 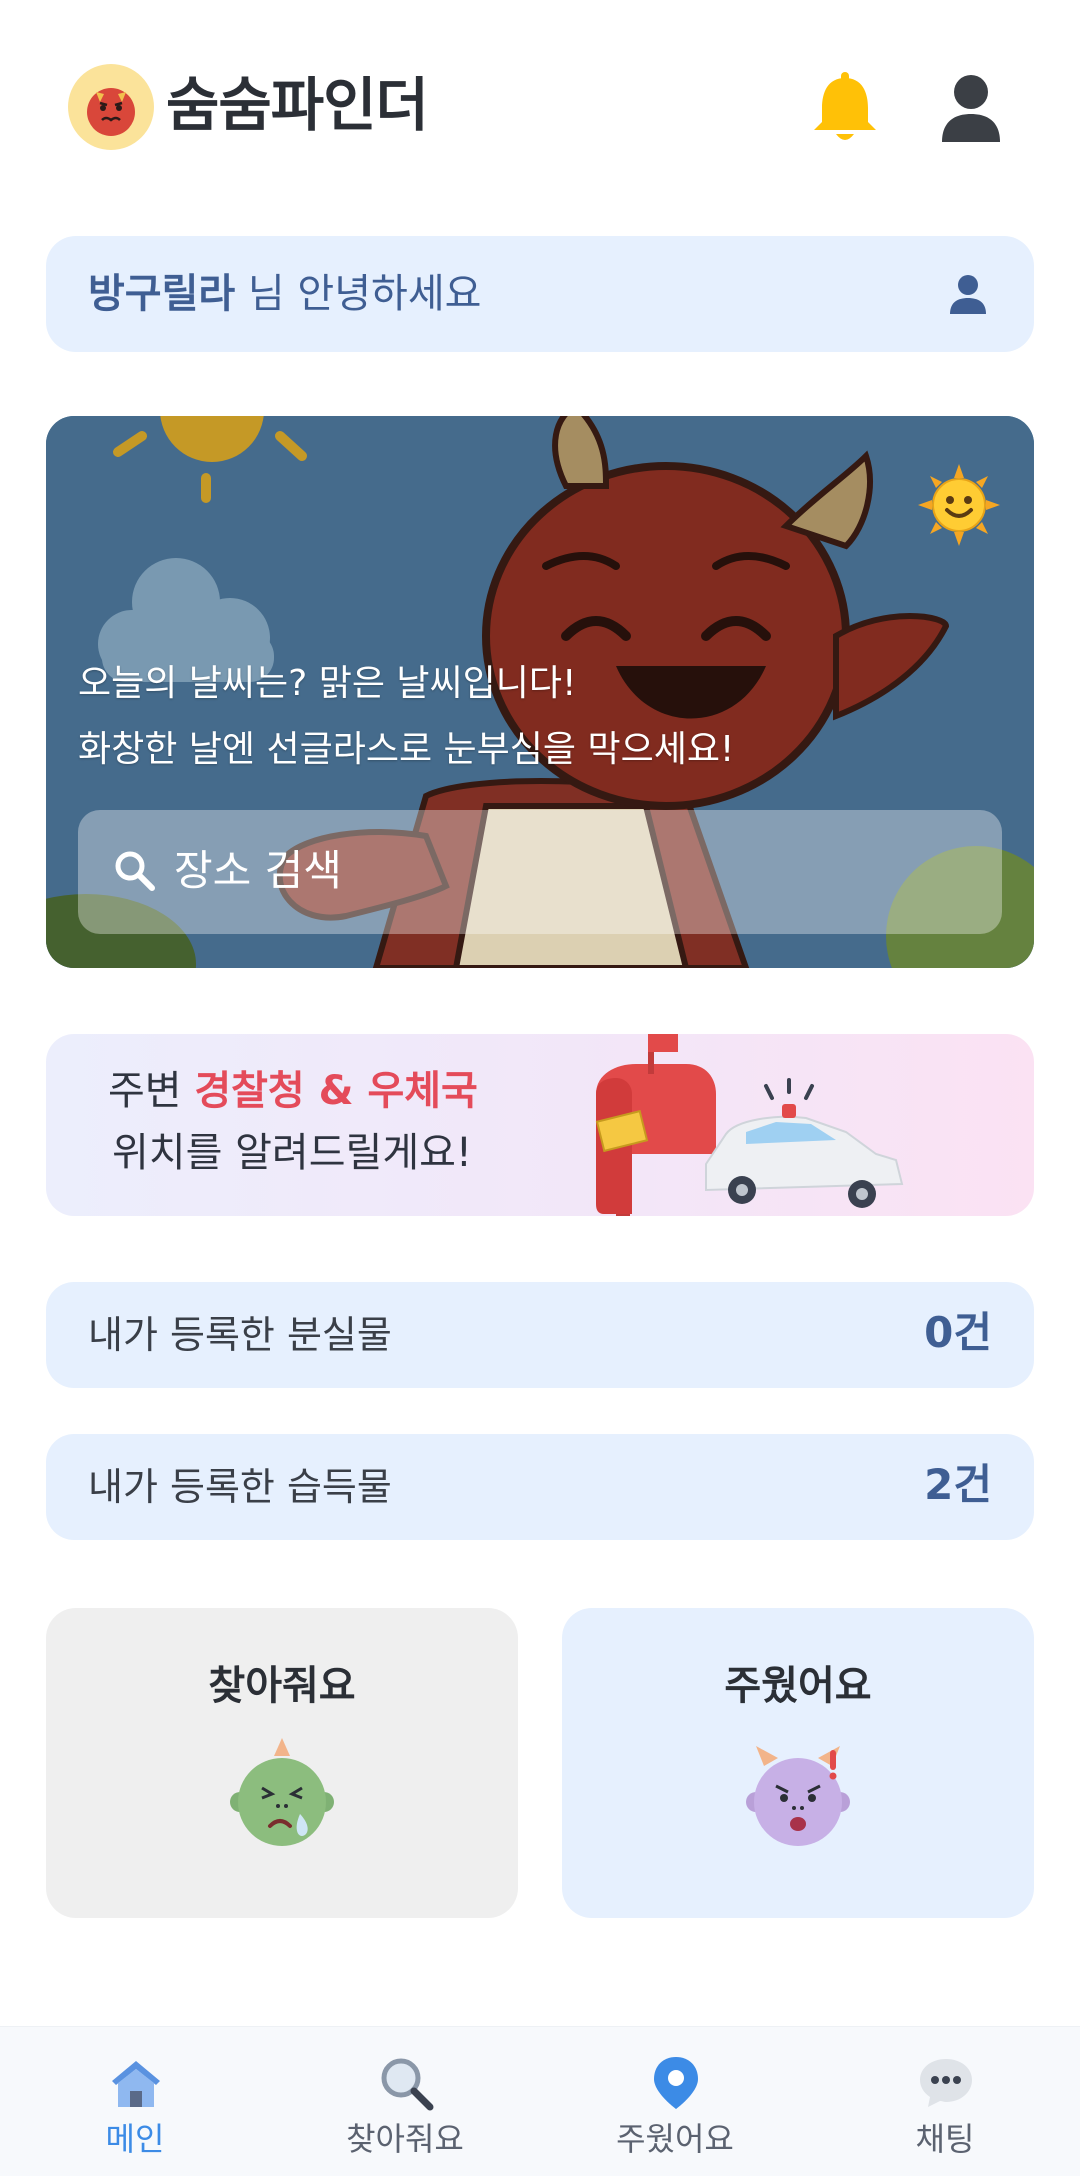 I want to click on app-title: 숨숨파인더, so click(x=297, y=105).